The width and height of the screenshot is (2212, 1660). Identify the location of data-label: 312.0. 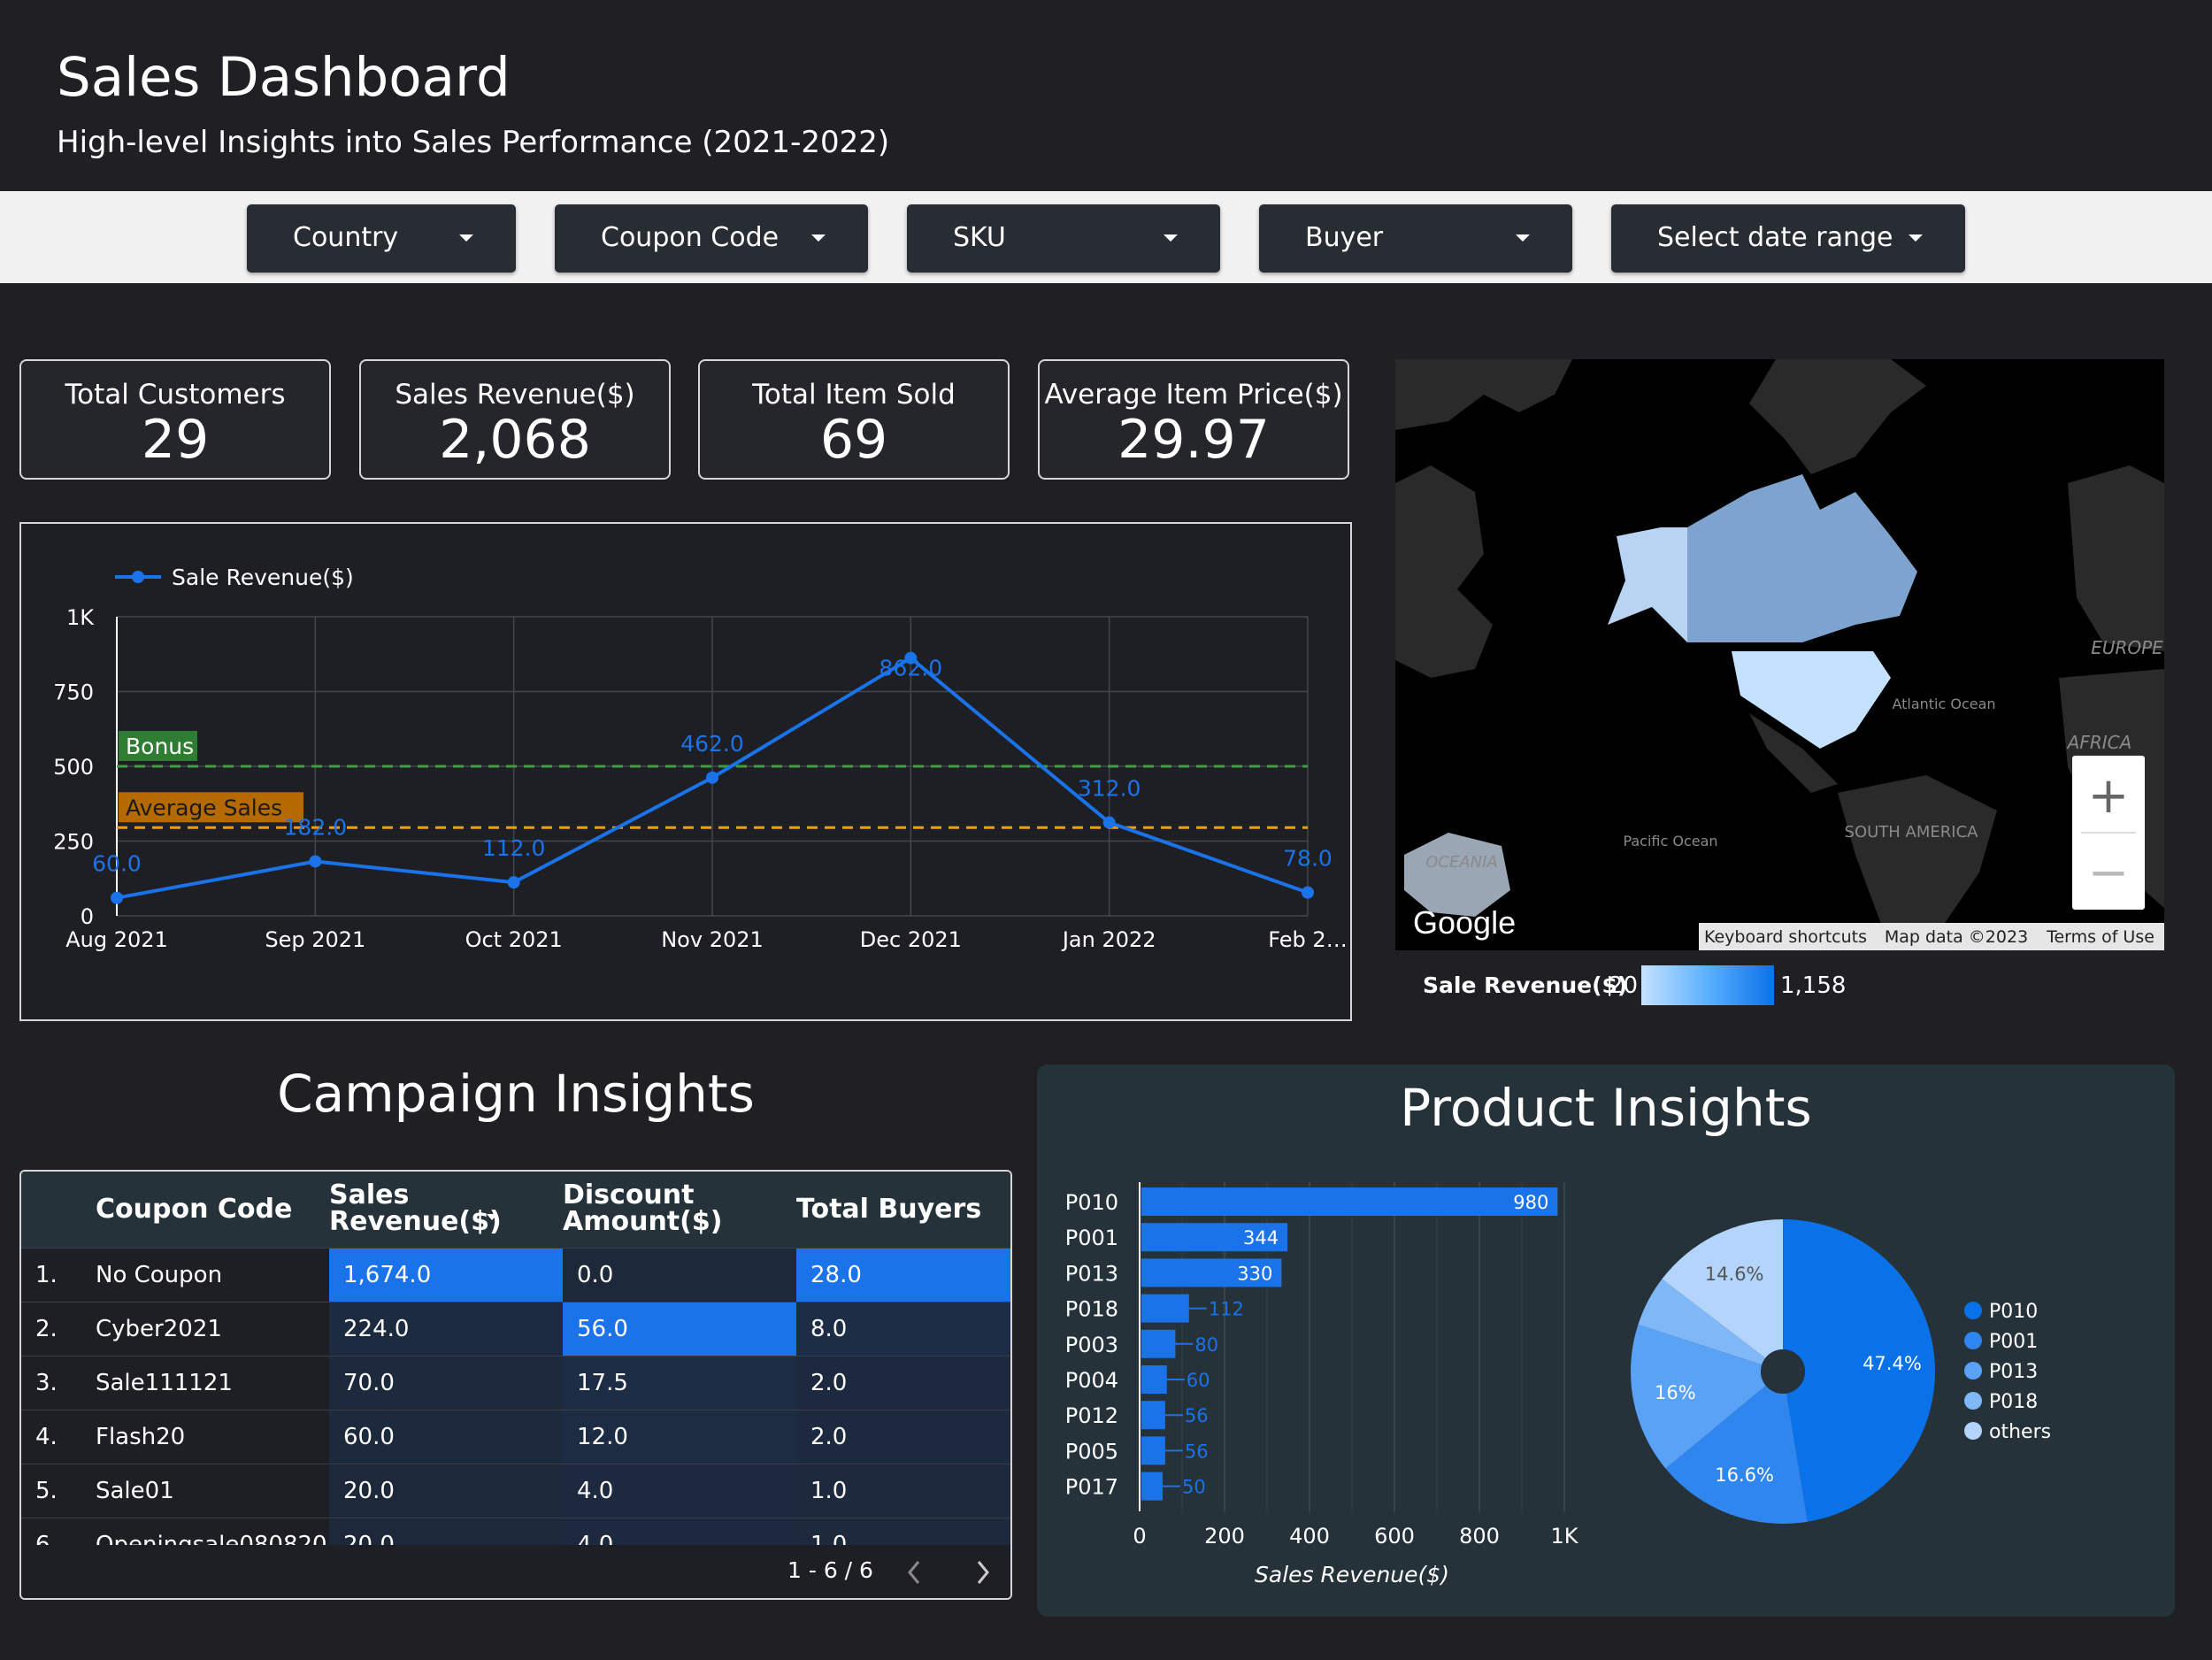
(1109, 789).